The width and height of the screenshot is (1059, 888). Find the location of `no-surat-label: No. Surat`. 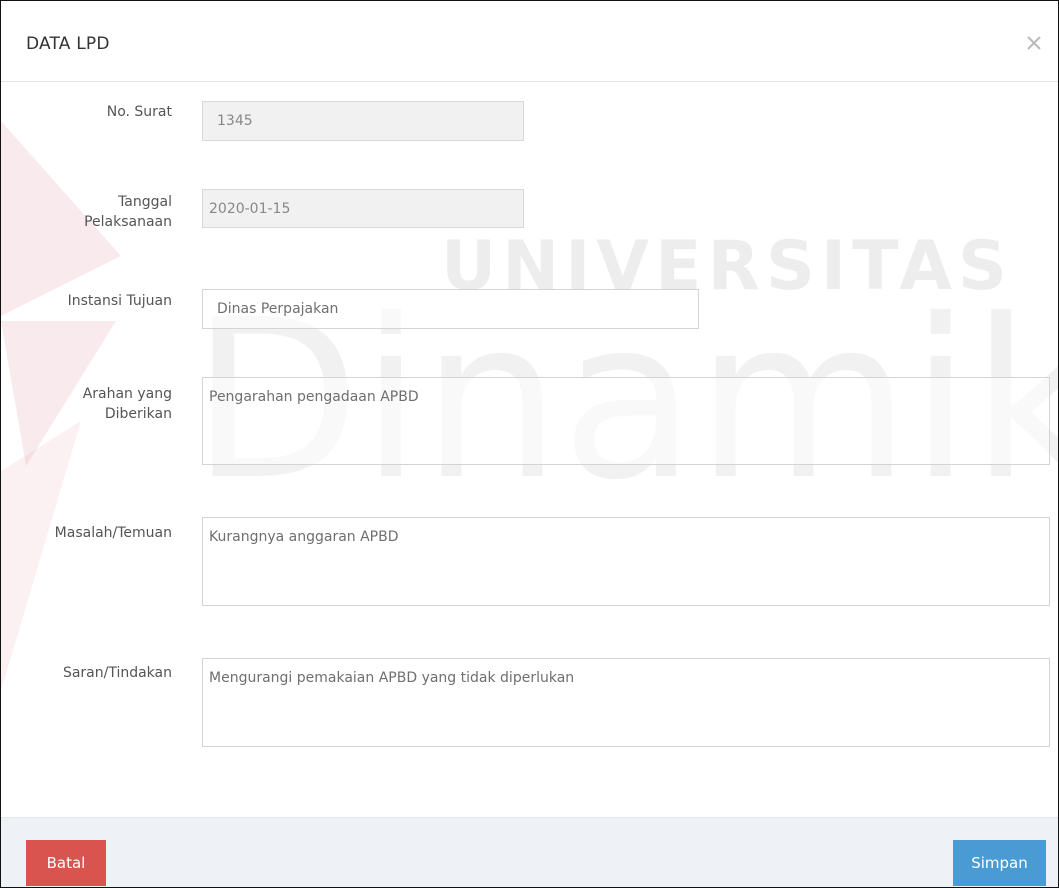

no-surat-label: No. Surat is located at coordinates (99, 112).